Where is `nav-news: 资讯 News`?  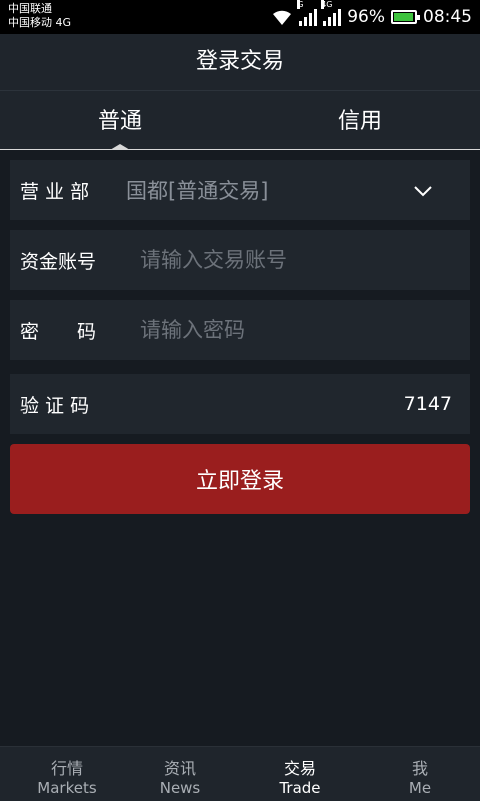
nav-news: 资讯 News is located at coordinates (180, 774).